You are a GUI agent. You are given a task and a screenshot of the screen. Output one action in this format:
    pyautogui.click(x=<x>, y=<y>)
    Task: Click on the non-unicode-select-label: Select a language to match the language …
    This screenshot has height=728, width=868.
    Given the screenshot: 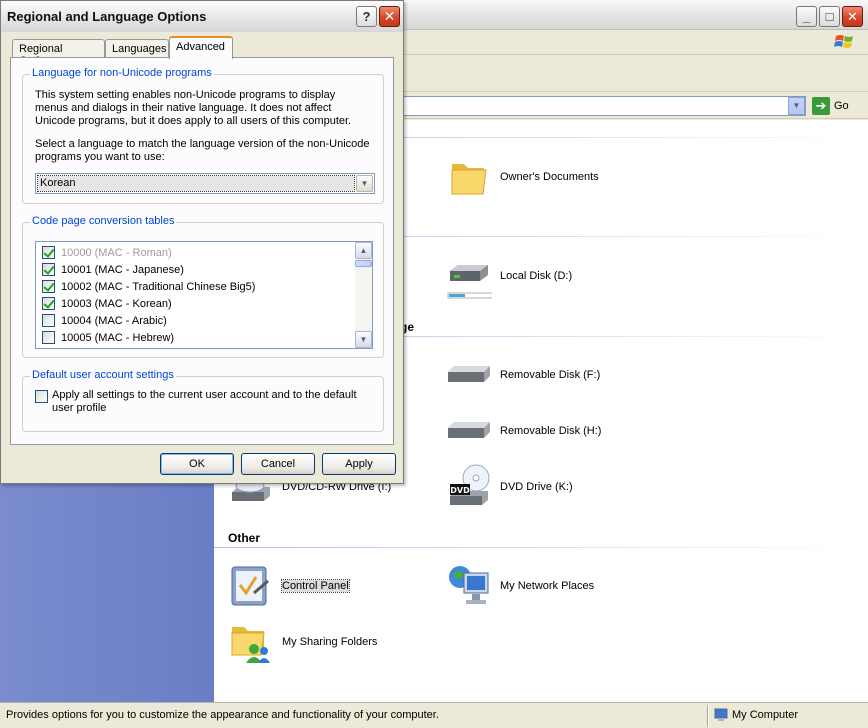 What is the action you would take?
    pyautogui.click(x=202, y=150)
    